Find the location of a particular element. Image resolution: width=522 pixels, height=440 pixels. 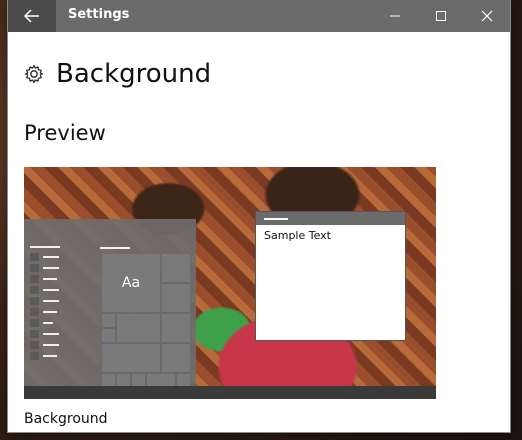

gear-icon is located at coordinates (34, 74).